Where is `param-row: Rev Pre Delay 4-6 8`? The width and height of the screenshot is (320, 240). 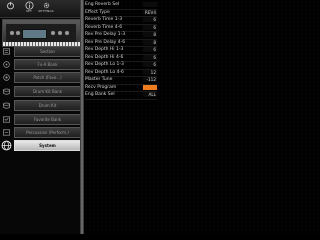 param-row: Rev Pre Delay 4-6 8 is located at coordinates (121, 43).